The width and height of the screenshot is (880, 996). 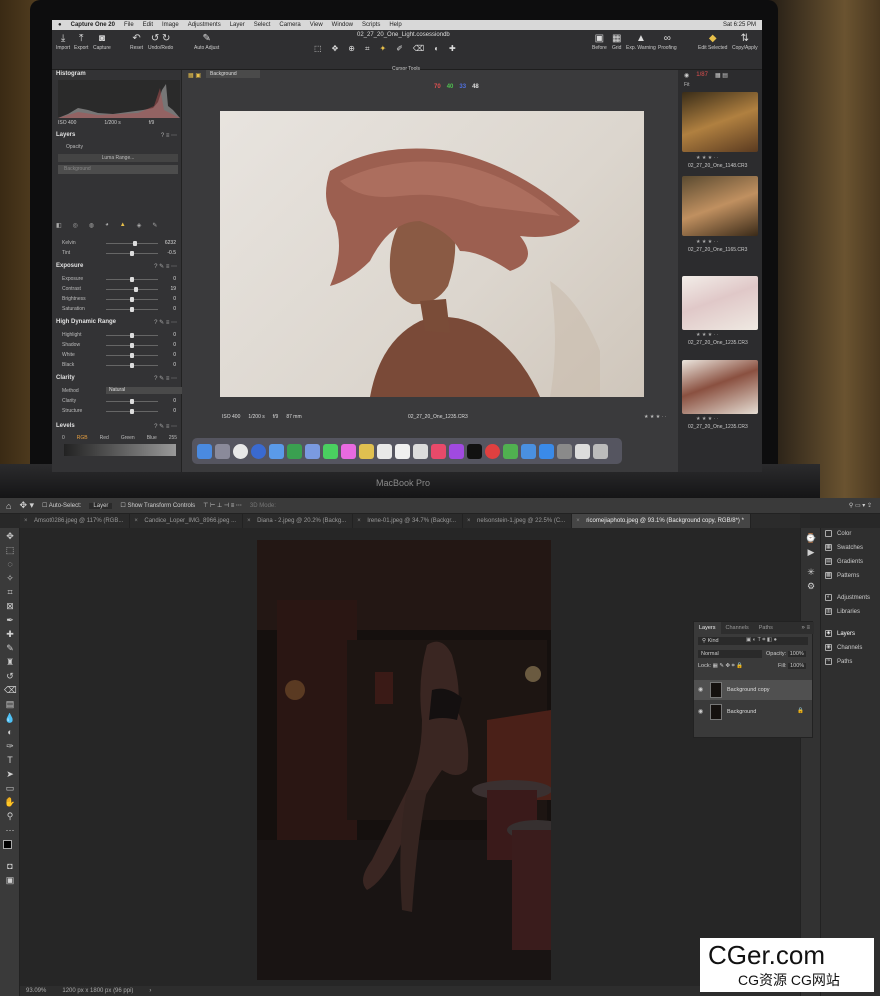 I want to click on fit-label: Fit, so click(x=687, y=85).